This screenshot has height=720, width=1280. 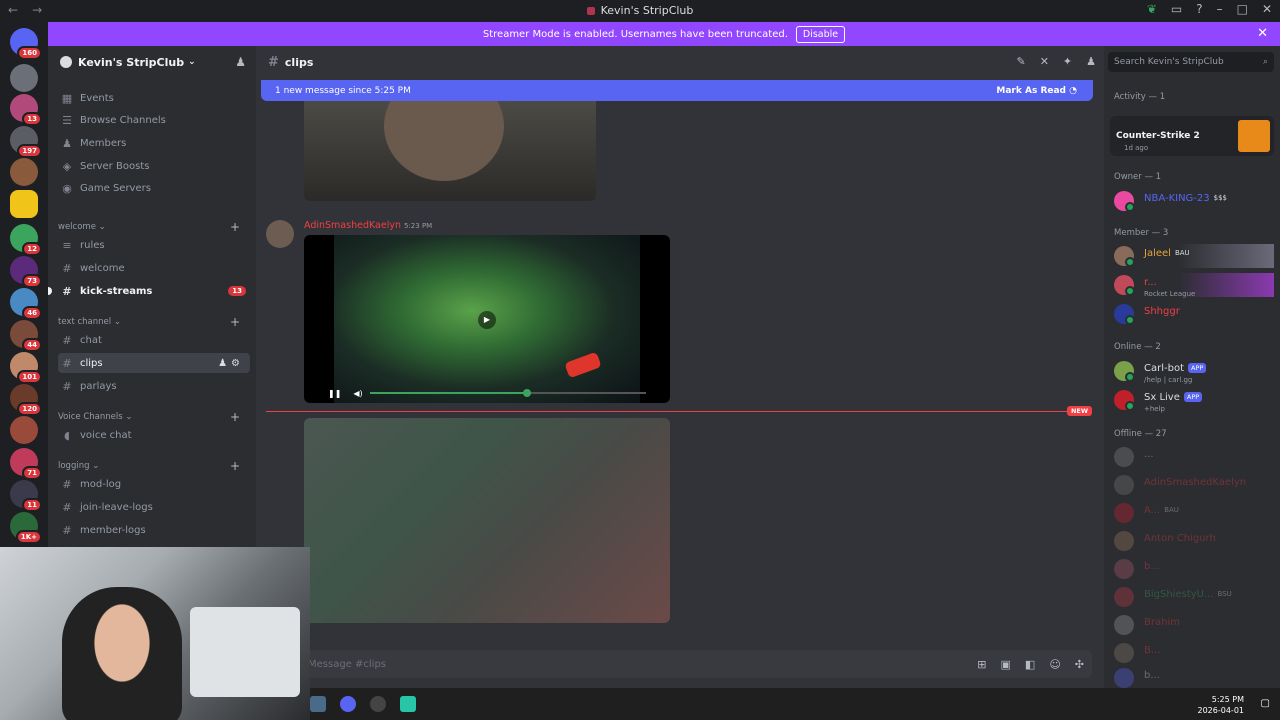 I want to click on notification-bell-icon: ▢, so click(x=1265, y=703).